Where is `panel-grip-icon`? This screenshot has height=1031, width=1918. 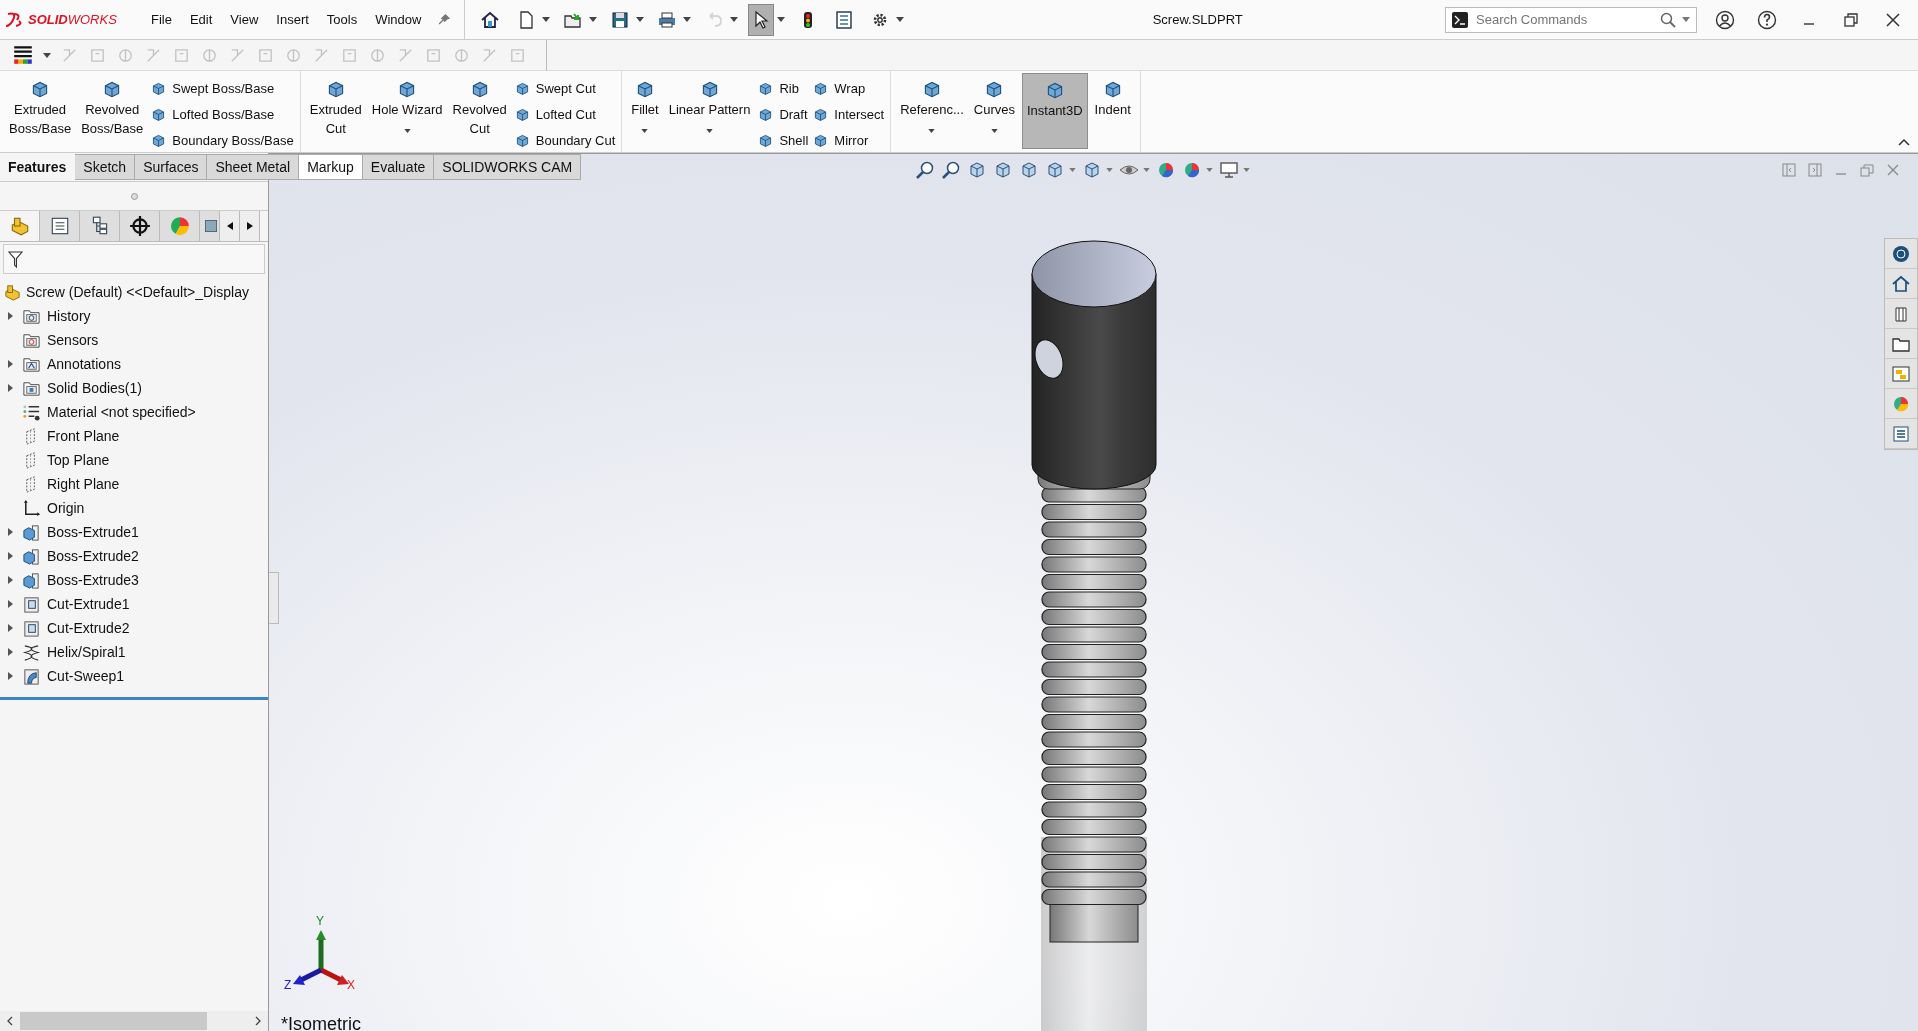
panel-grip-icon is located at coordinates (134, 196).